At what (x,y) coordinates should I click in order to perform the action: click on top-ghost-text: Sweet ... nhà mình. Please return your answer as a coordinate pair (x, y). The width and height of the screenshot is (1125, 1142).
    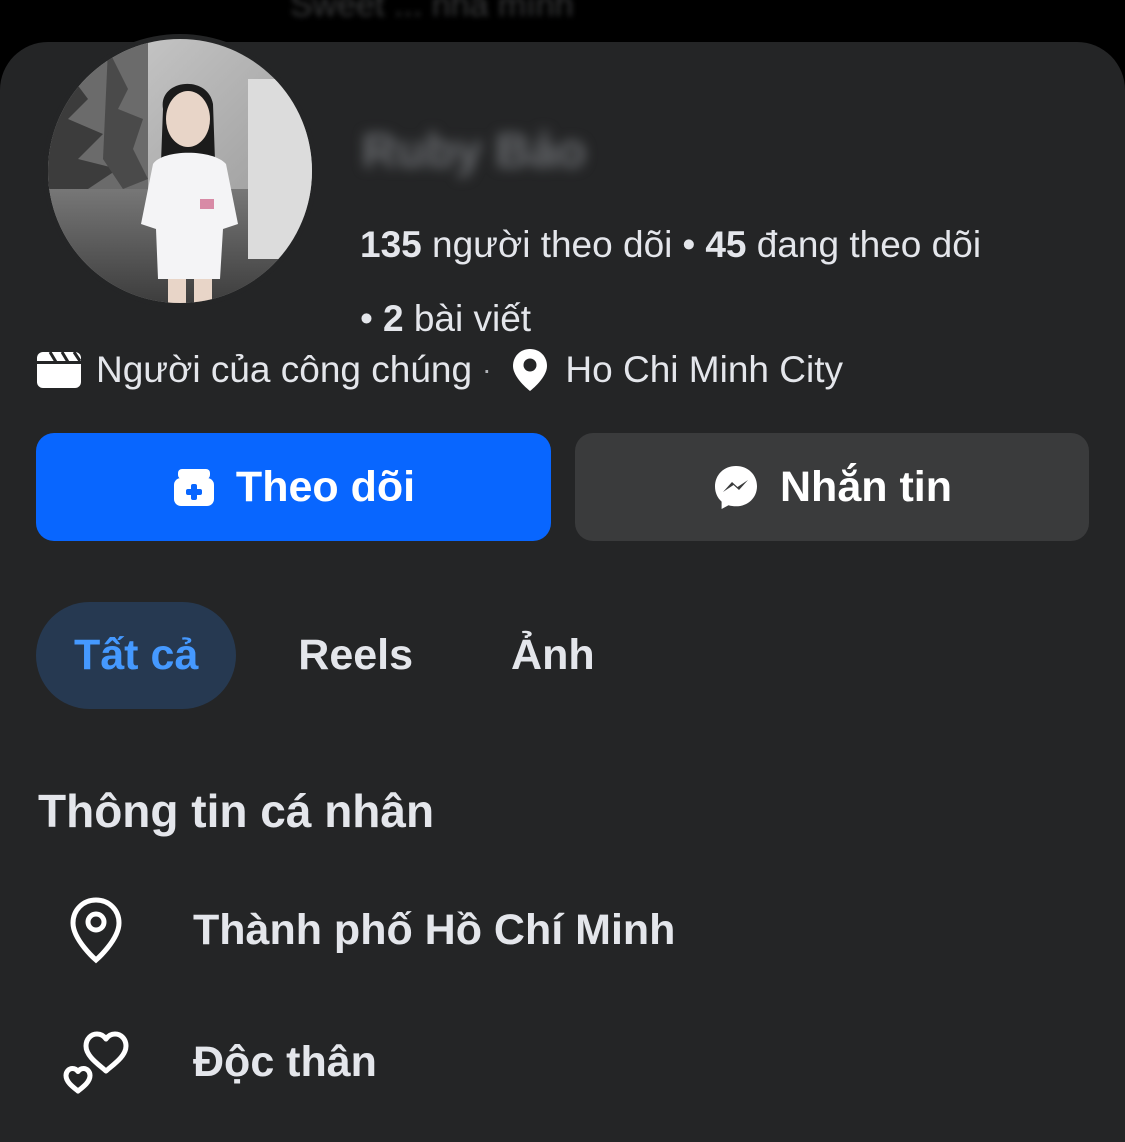
    Looking at the image, I should click on (432, 12).